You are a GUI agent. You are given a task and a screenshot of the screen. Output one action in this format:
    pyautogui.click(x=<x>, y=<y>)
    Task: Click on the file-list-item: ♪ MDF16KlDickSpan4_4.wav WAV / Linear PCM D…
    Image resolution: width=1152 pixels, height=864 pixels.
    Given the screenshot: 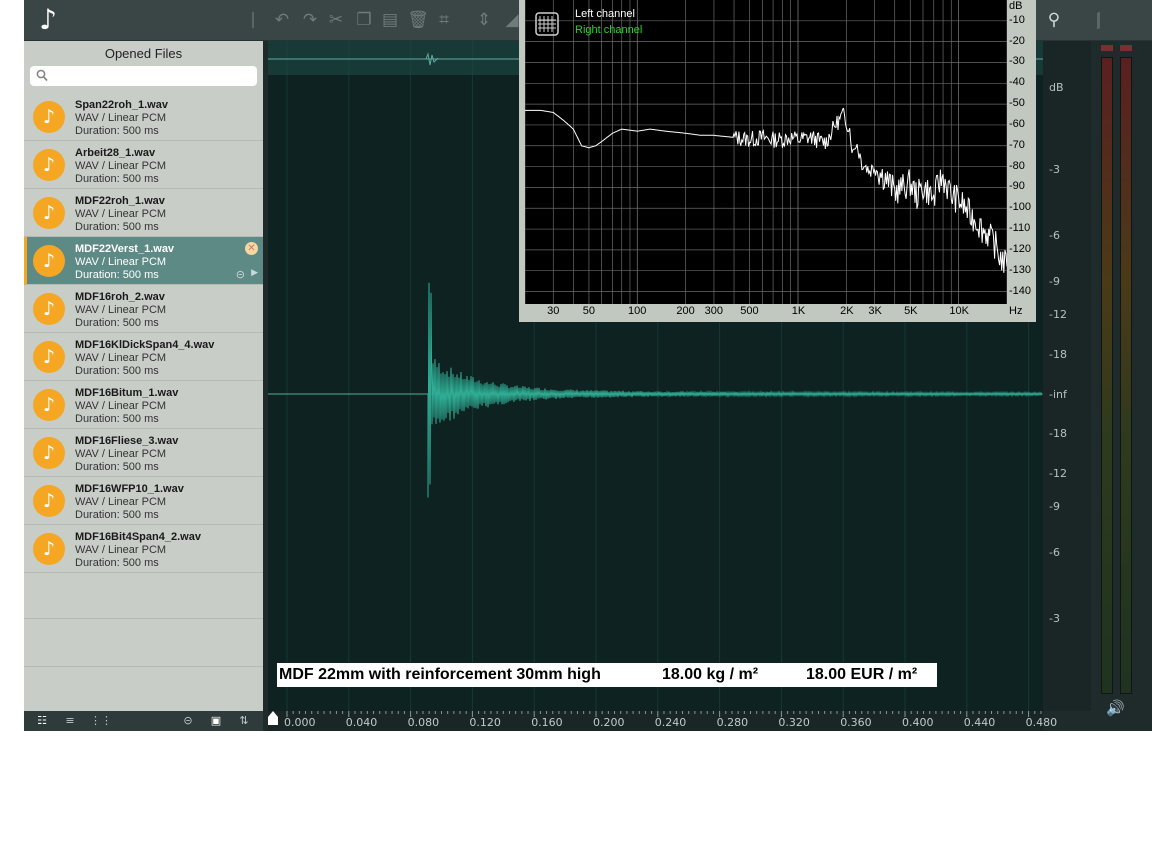 What is the action you would take?
    pyautogui.click(x=143, y=357)
    